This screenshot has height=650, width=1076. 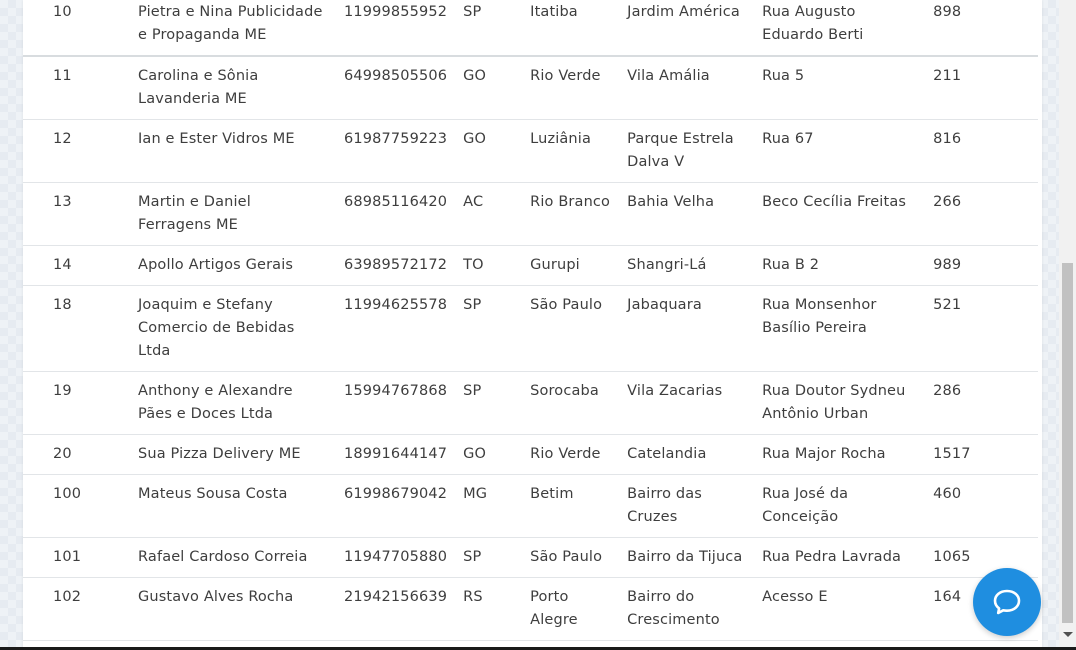 What do you see at coordinates (982, 265) in the screenshot?
I see `cell-number: 989` at bounding box center [982, 265].